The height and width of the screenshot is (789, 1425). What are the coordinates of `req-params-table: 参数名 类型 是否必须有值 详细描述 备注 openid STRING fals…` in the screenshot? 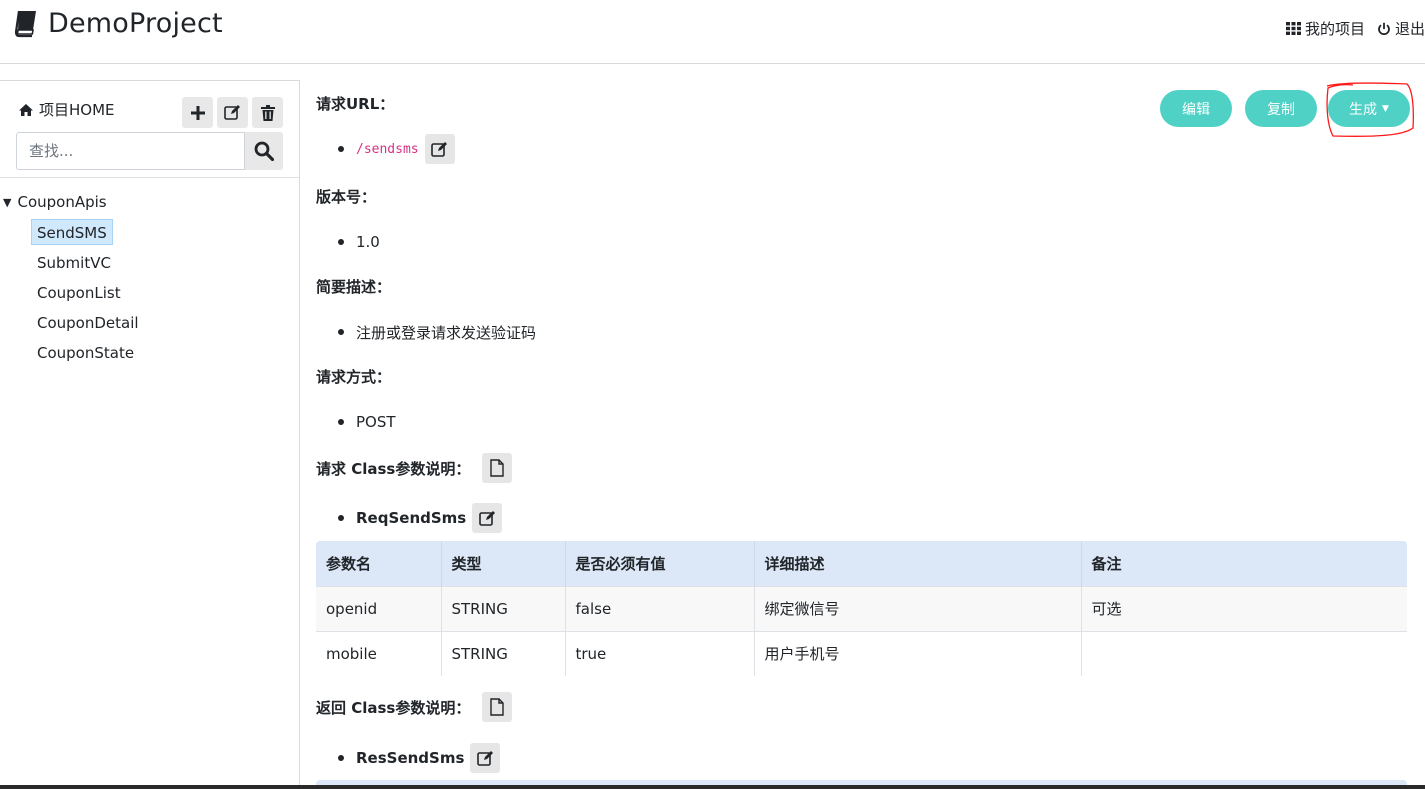 It's located at (861, 608).